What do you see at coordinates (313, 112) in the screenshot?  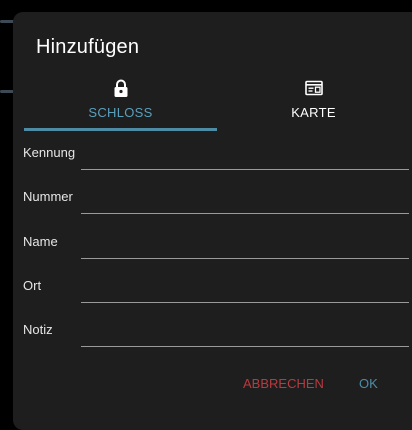 I see `tab-card-label: KARTE` at bounding box center [313, 112].